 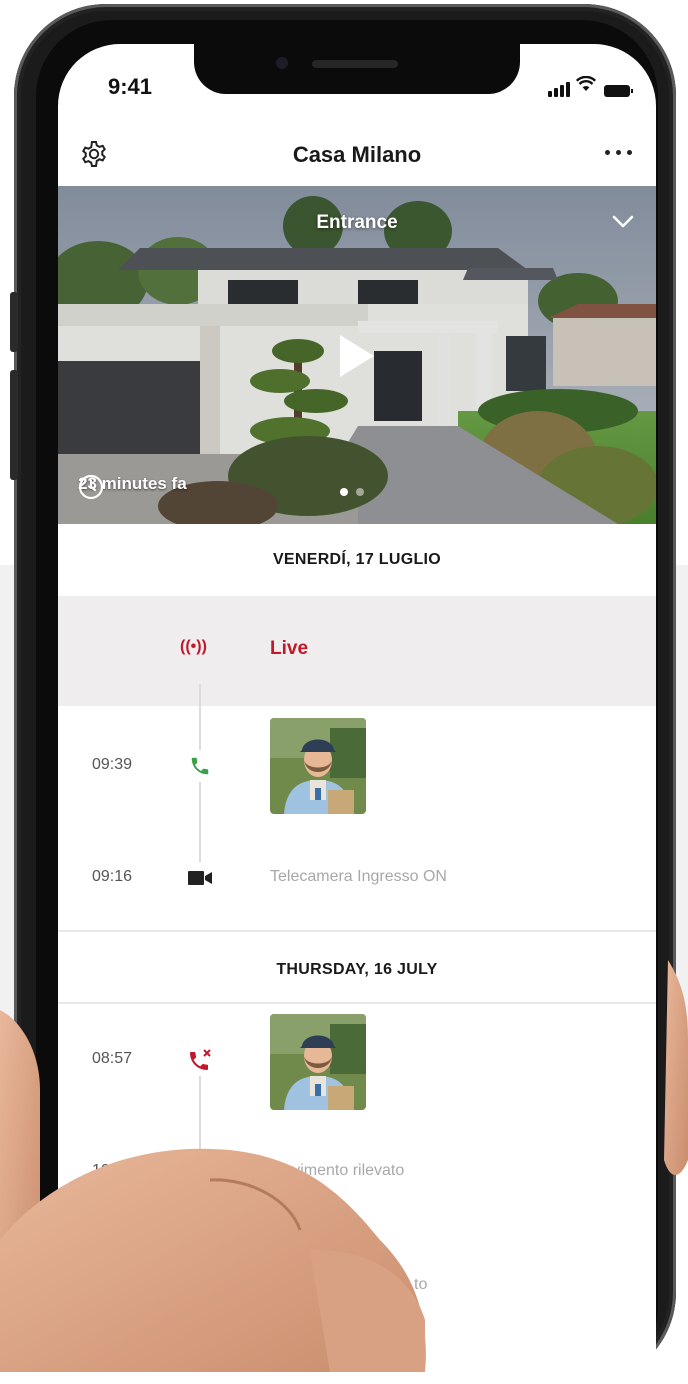 What do you see at coordinates (289, 648) in the screenshot?
I see `live-label: Live` at bounding box center [289, 648].